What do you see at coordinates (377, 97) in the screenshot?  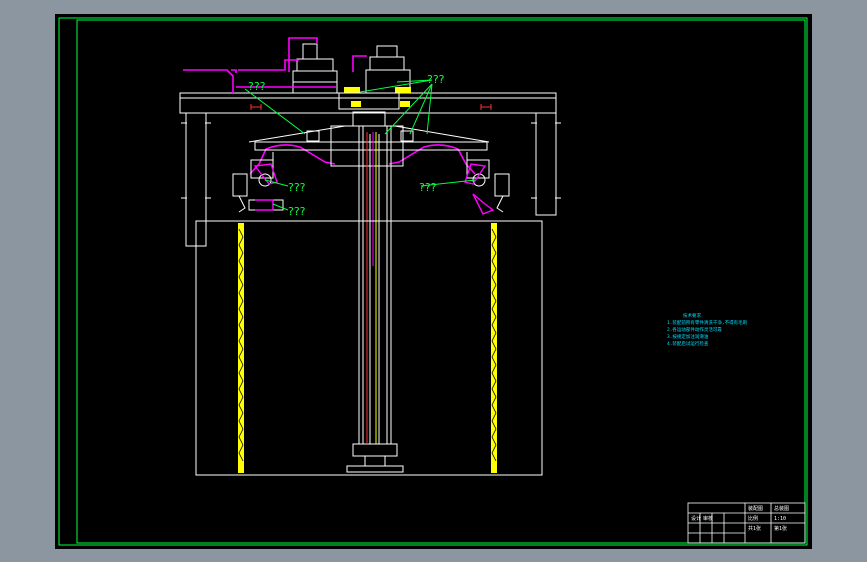 I see `highlight-parts` at bounding box center [377, 97].